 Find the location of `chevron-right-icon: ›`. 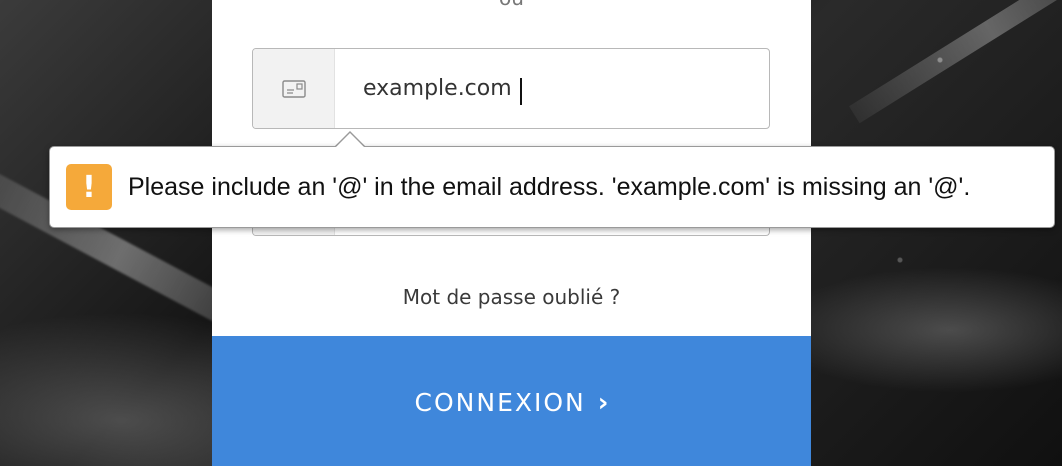

chevron-right-icon: › is located at coordinates (603, 403).